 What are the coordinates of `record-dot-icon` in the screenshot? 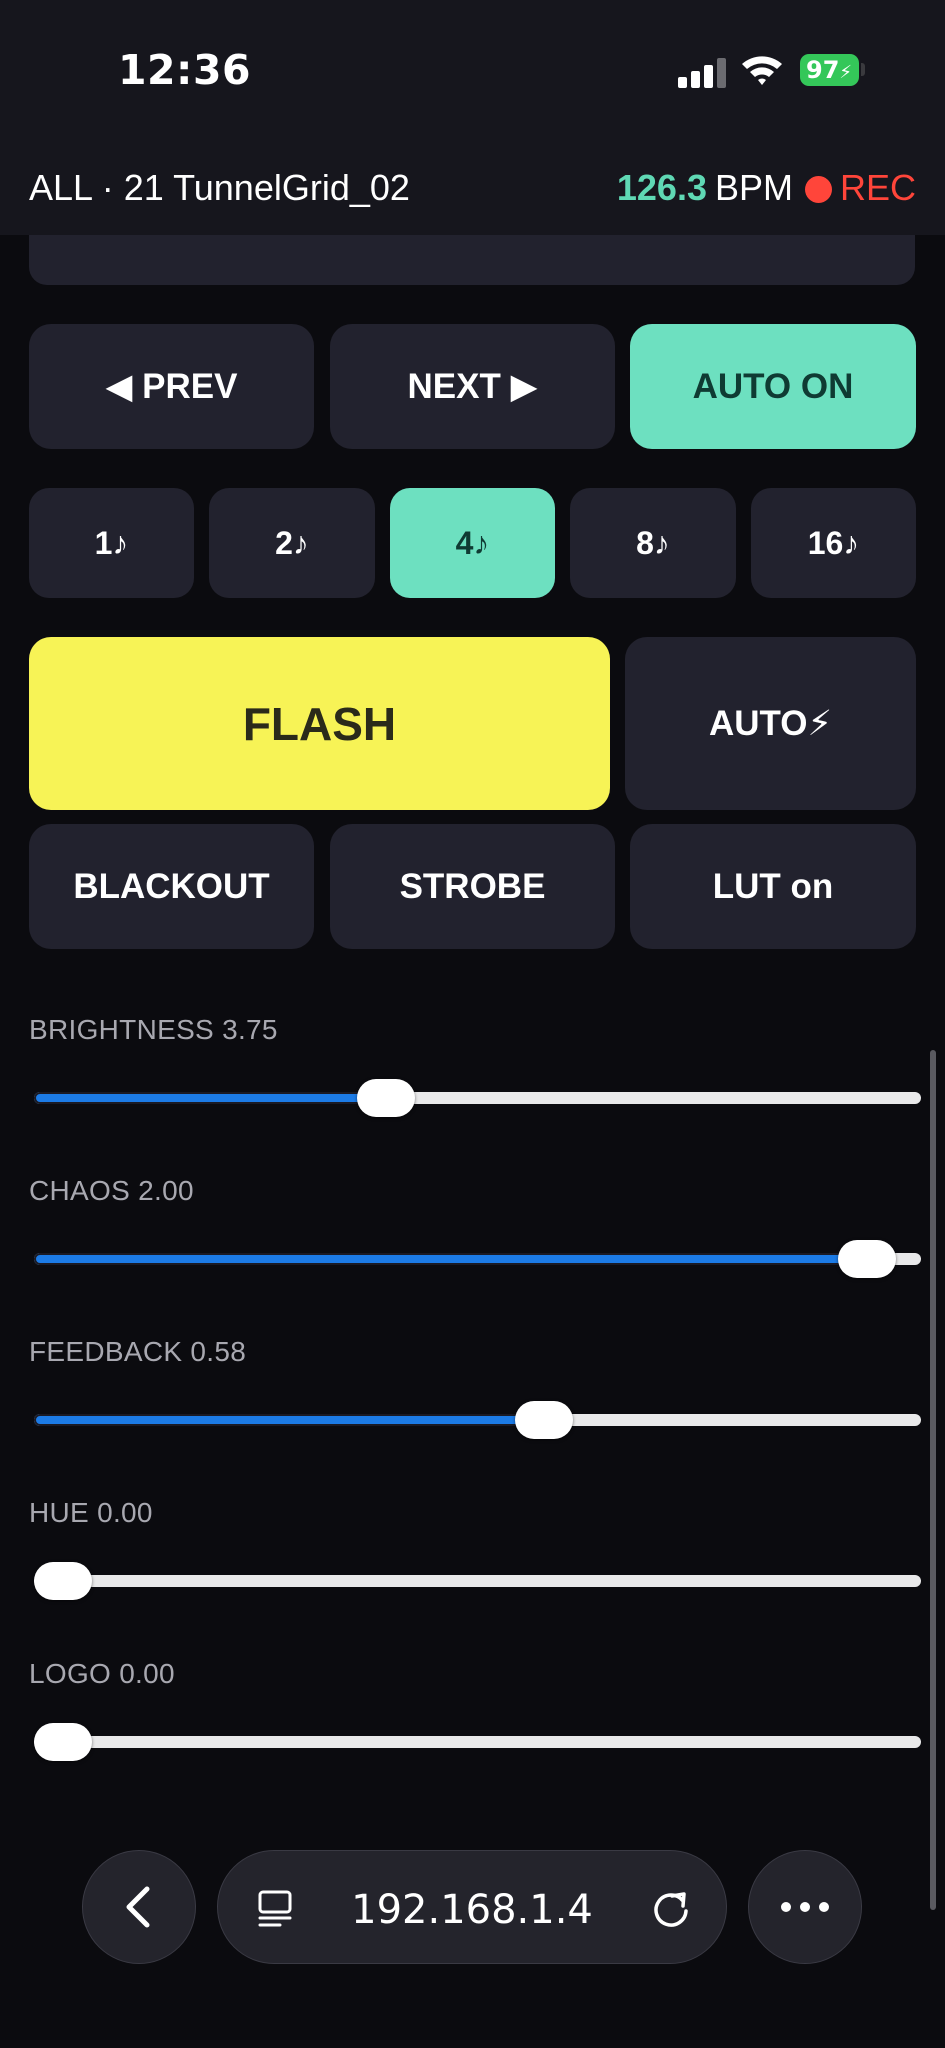 It's located at (818, 189).